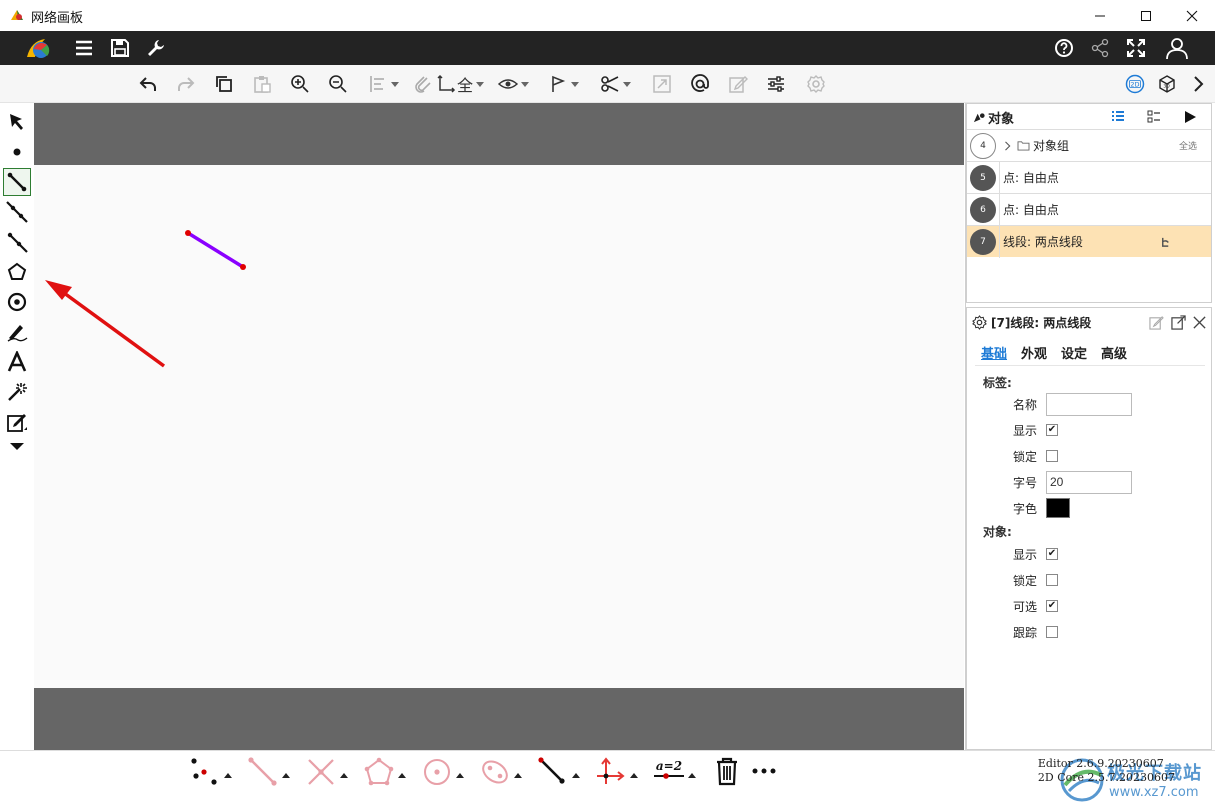 This screenshot has width=1215, height=809. I want to click on line-tool, so click(17, 212).